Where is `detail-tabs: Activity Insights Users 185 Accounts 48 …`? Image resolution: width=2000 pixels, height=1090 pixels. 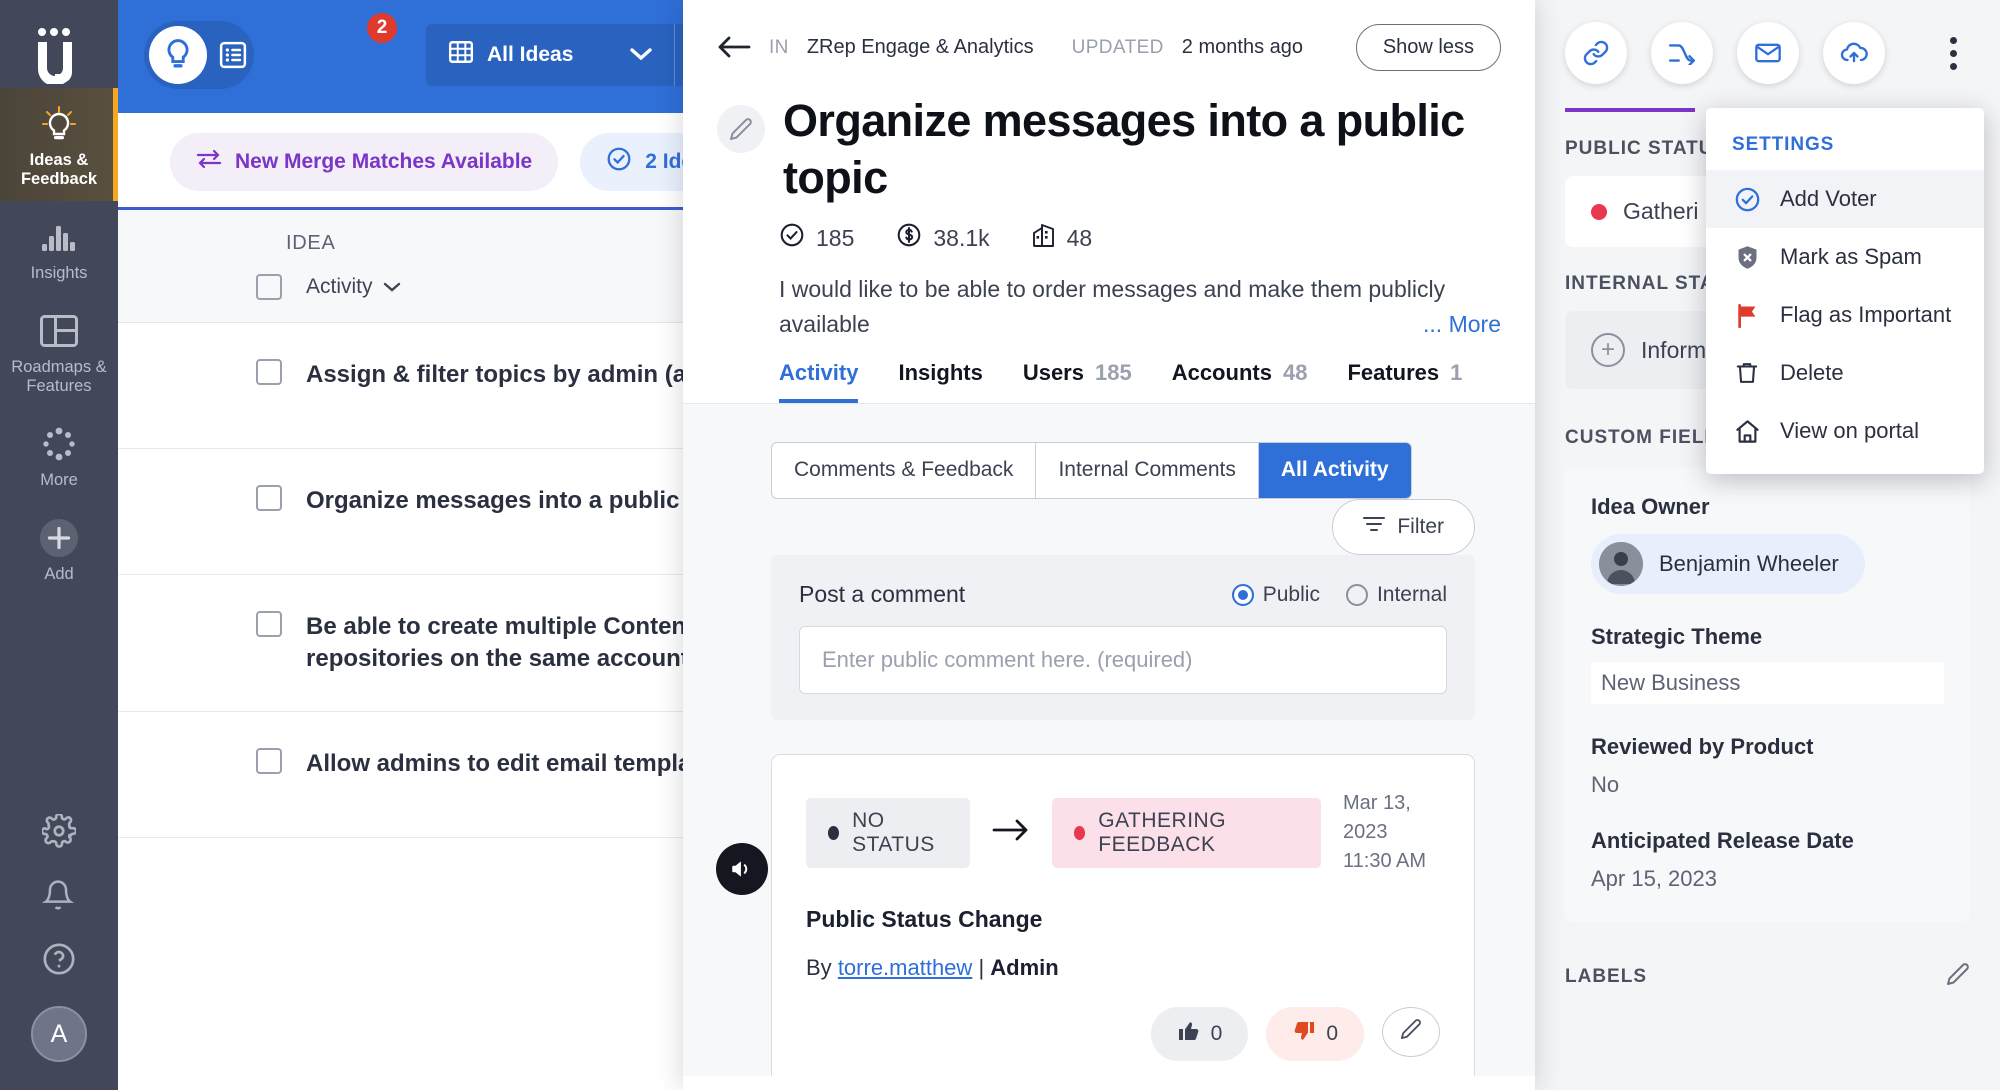
detail-tabs: Activity Insights Users 185 Accounts 48 … is located at coordinates (1109, 373).